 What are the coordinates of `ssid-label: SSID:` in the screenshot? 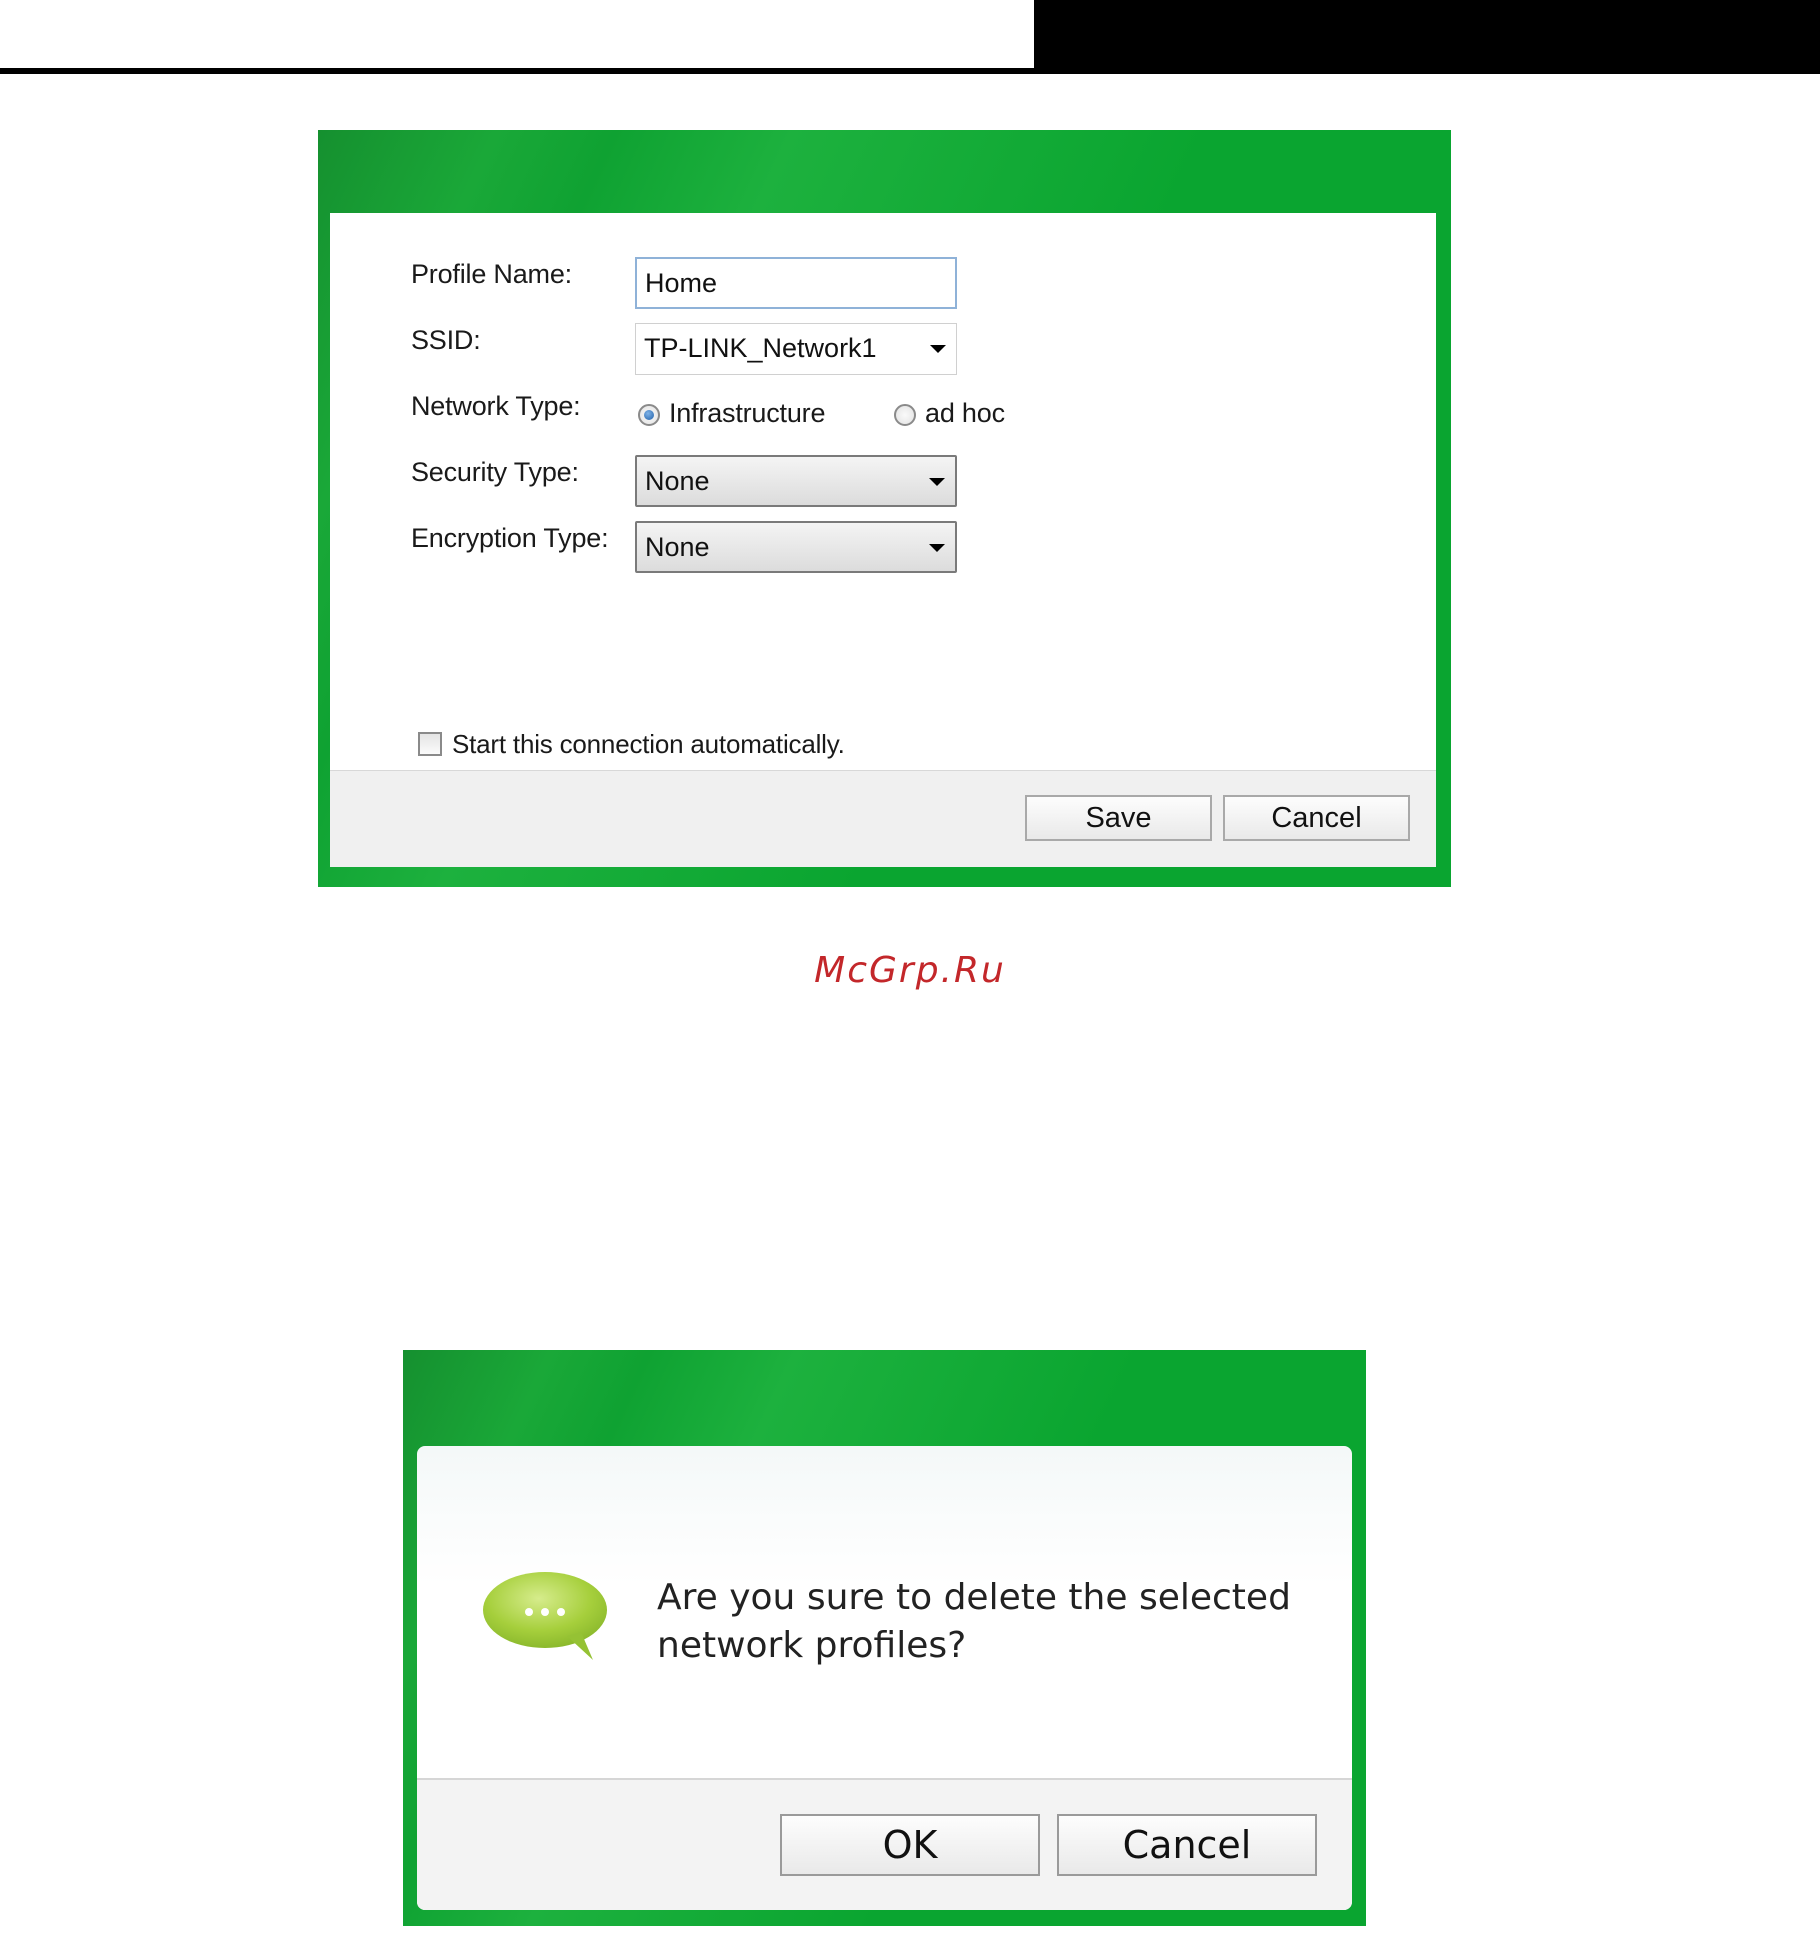 It's located at (446, 340).